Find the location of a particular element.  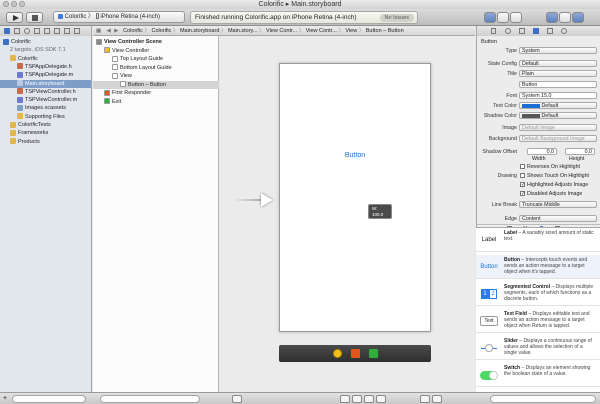

outline-item: Button – Button is located at coordinates (156, 84).